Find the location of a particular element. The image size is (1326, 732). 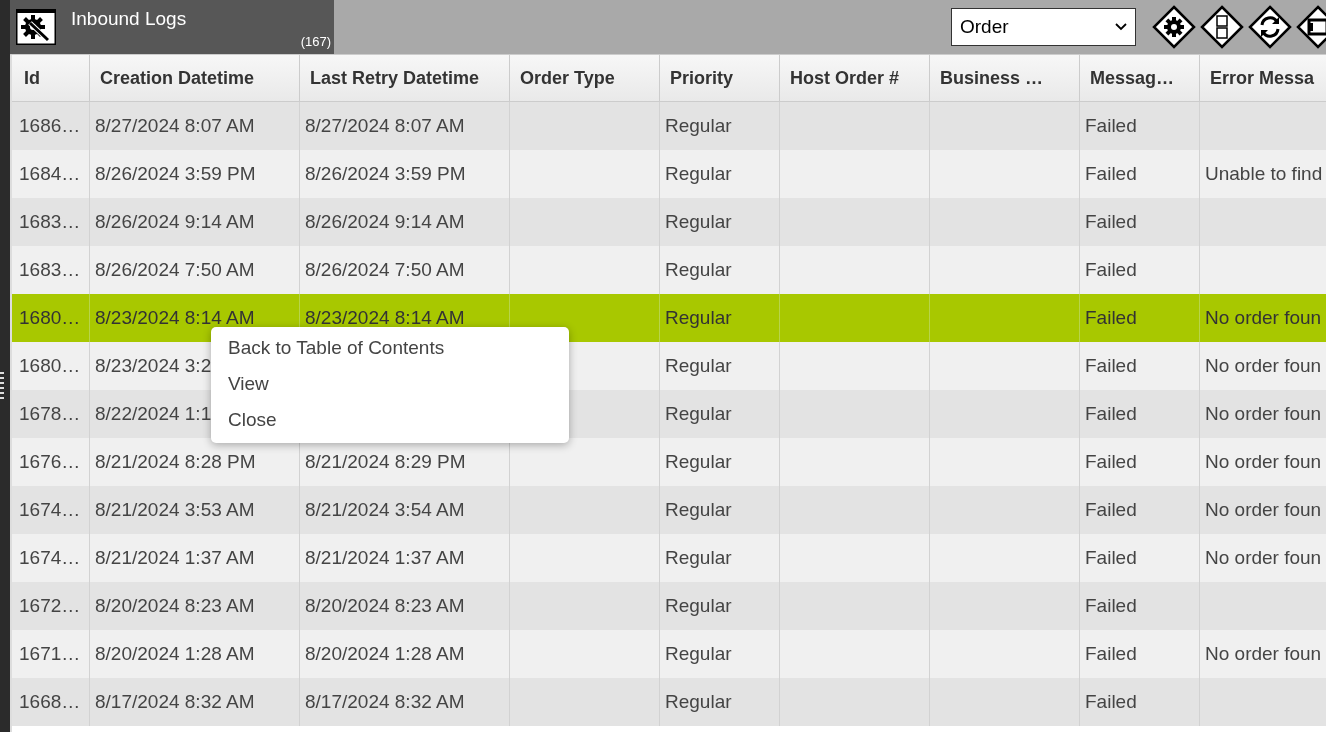

table-row: 1680… 8/23/2024 8:14 AM 8/23/2024 8:14 AM Regular Failed No order foun is located at coordinates (669, 318).